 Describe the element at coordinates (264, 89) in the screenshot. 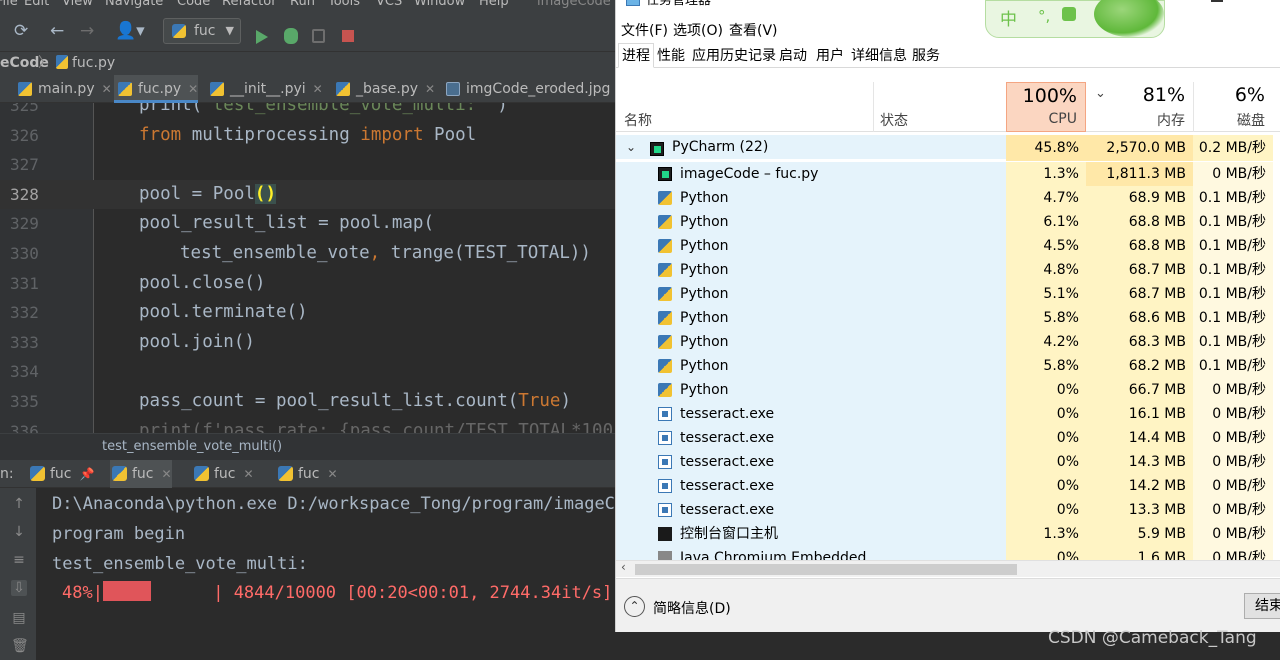

I see `tab-init-pyi: __init__.pyi ✕` at that location.